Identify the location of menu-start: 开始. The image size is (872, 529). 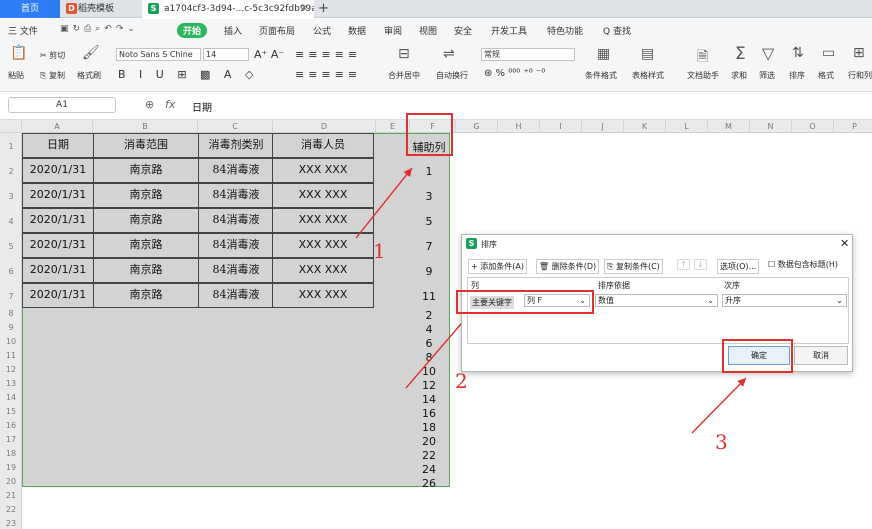
(192, 30).